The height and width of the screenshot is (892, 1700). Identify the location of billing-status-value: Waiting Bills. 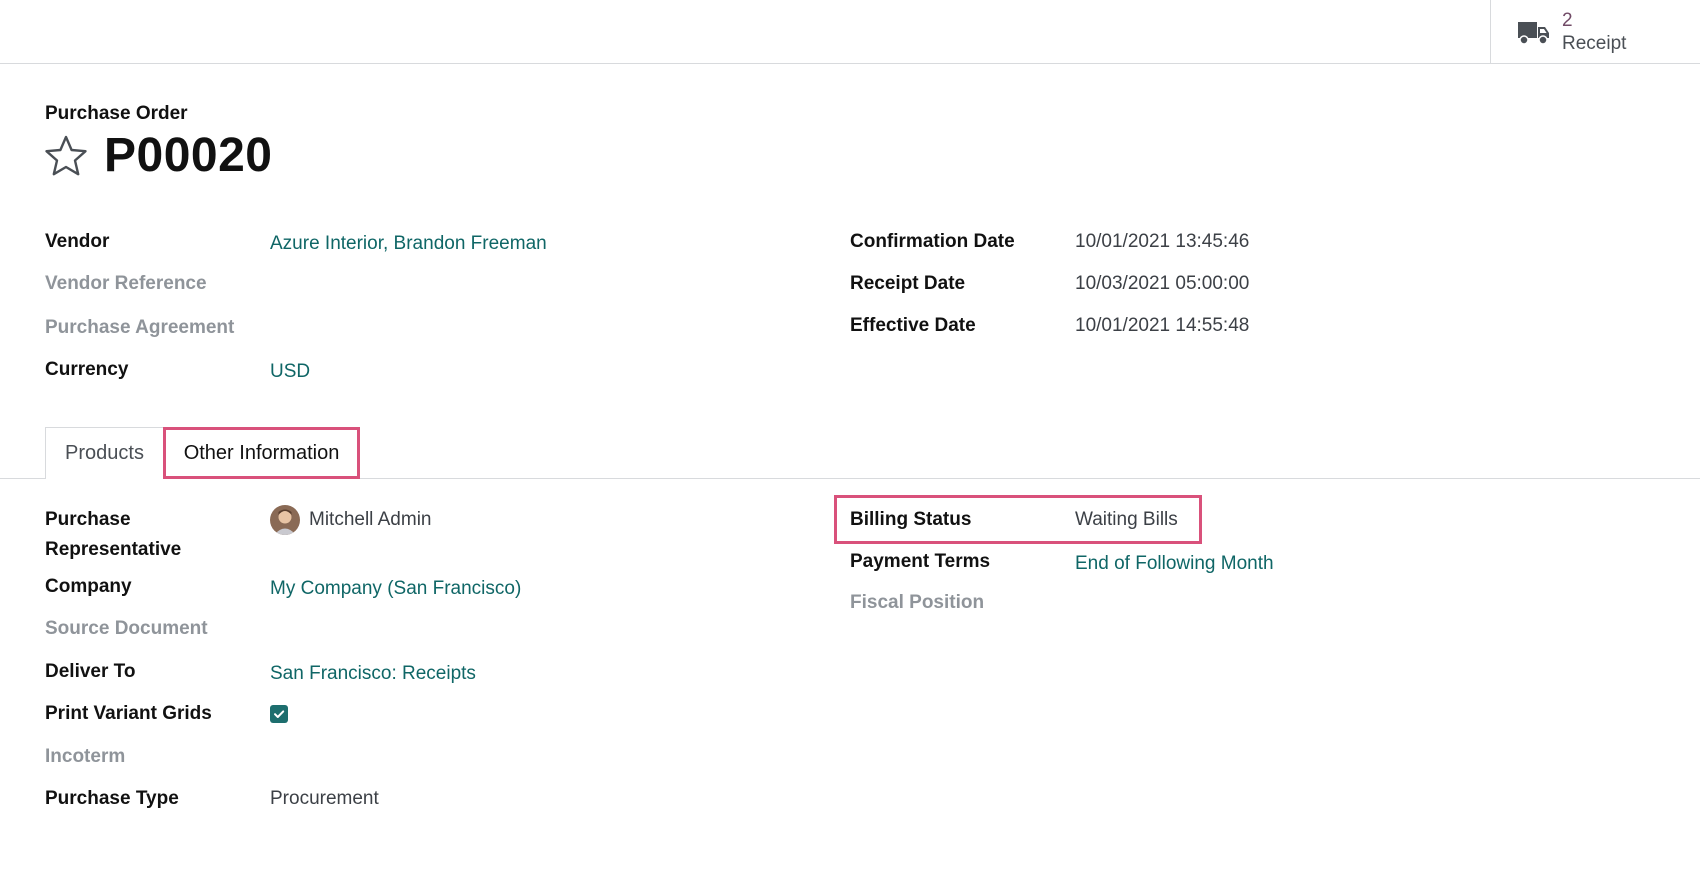
(1126, 519).